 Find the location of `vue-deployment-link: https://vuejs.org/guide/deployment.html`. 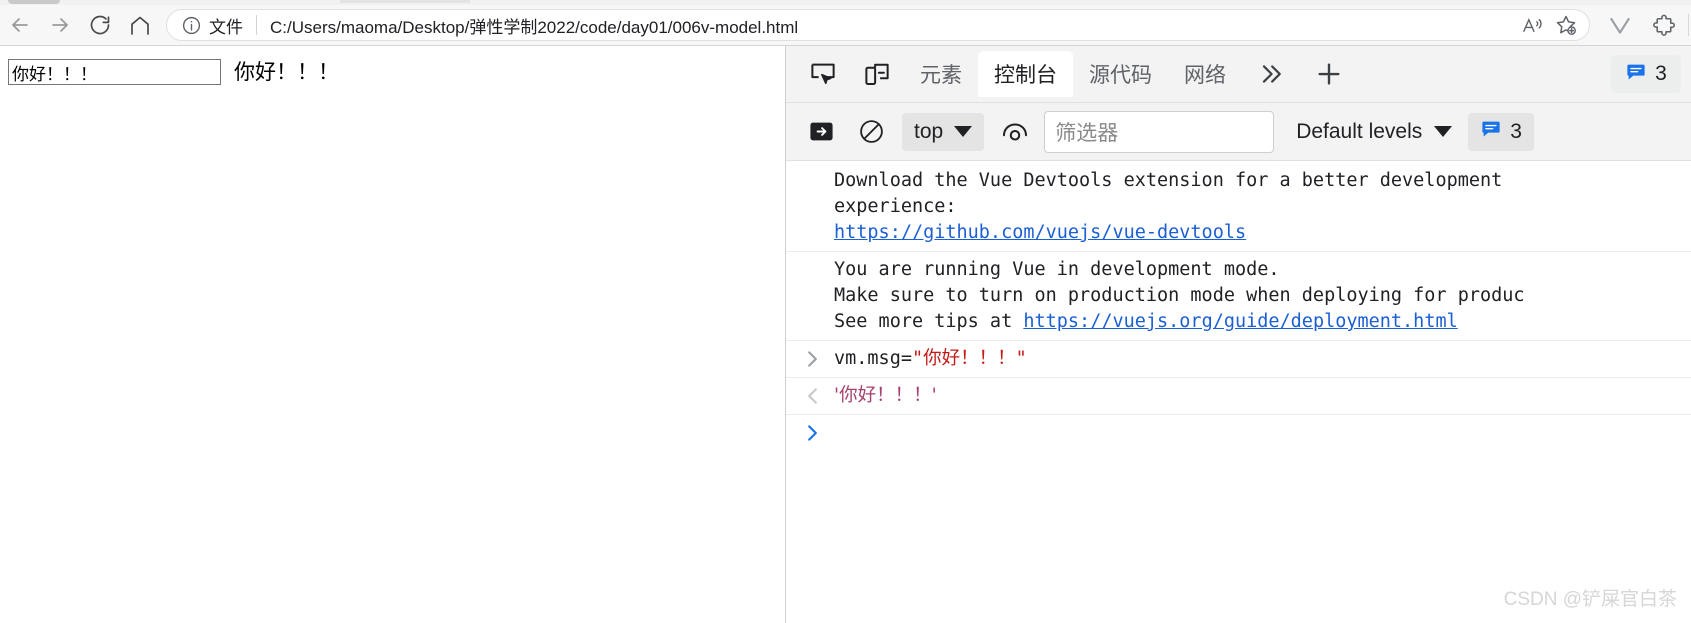

vue-deployment-link: https://vuejs.org/guide/deployment.html is located at coordinates (1240, 321).